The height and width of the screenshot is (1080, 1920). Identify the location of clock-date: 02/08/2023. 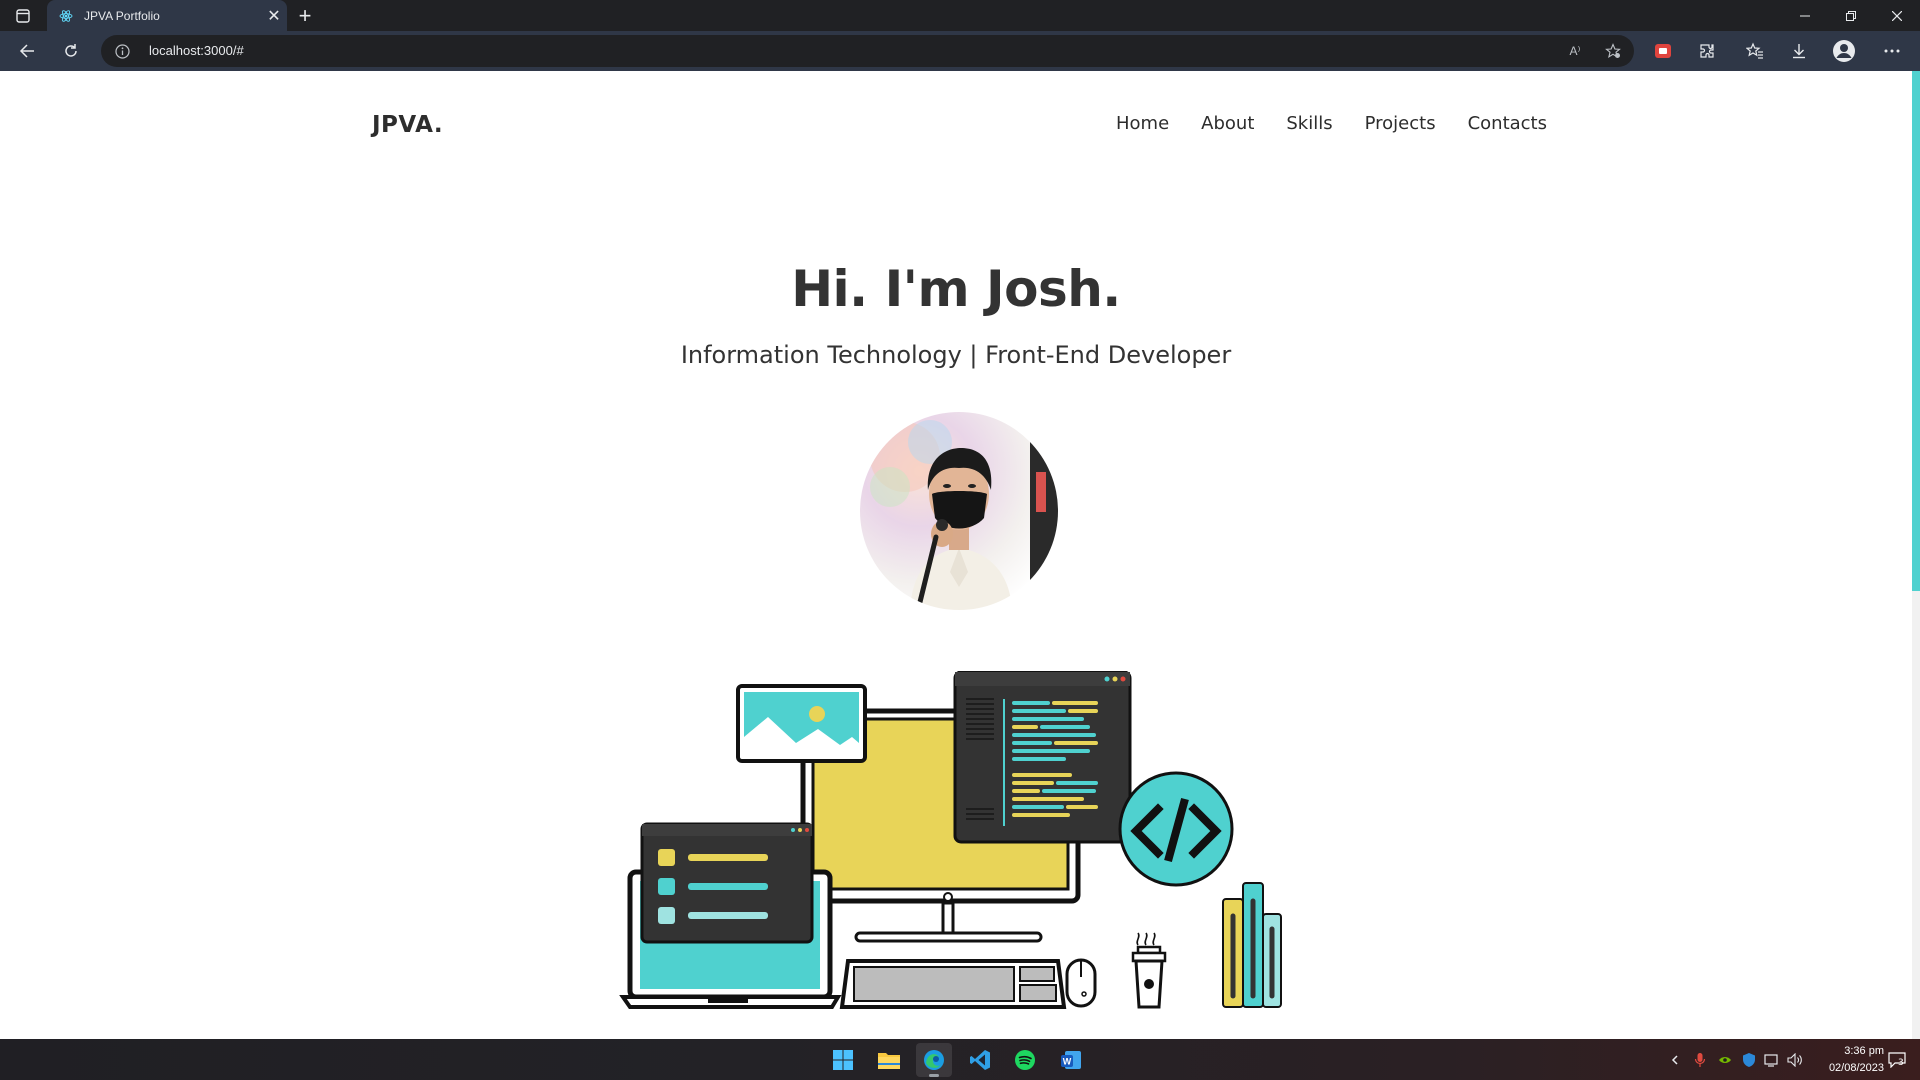
(1856, 1068).